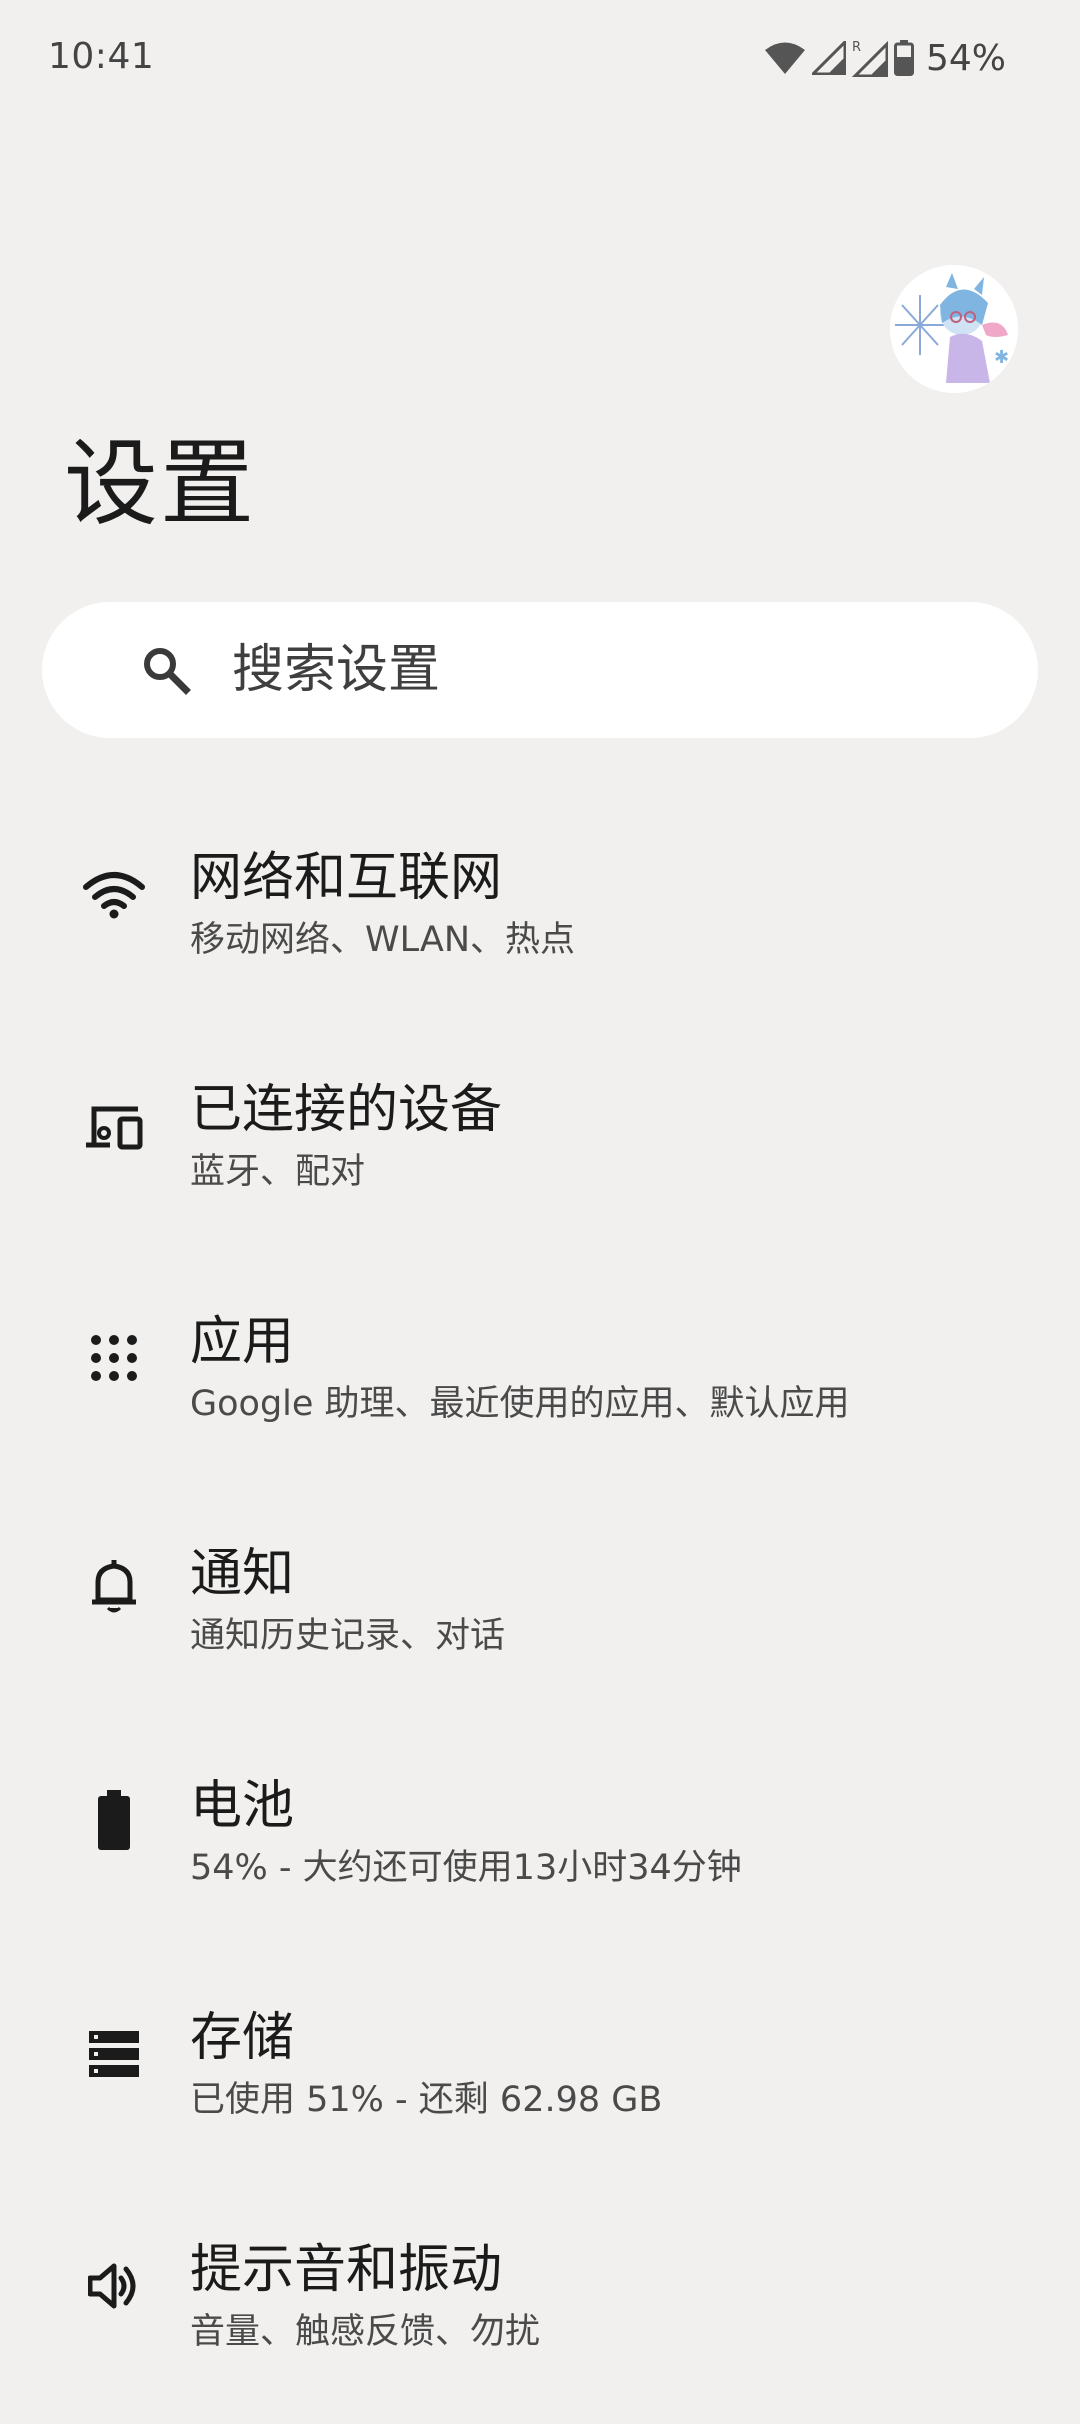  Describe the element at coordinates (540, 1612) in the screenshot. I see `settings-item-notifications: 通知 通知历史记录、对话` at that location.